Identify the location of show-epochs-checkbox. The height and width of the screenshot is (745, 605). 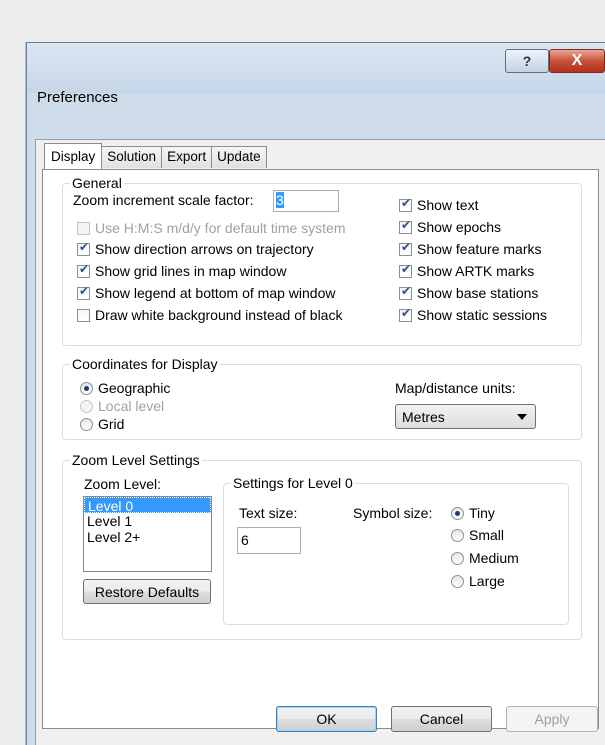
(405, 226).